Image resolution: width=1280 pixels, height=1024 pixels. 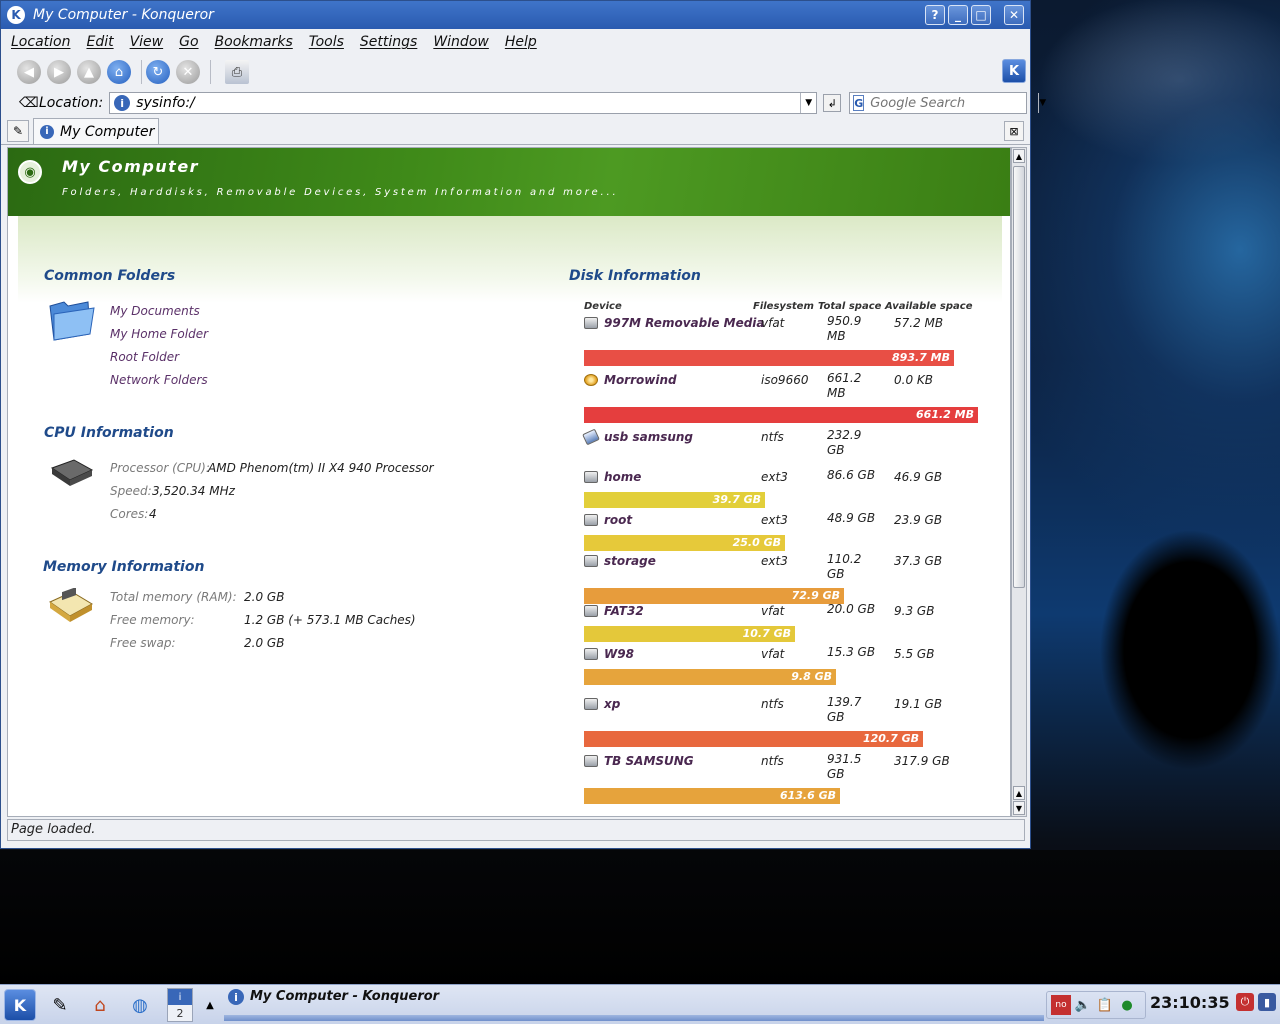 I want to click on help-button: ?, so click(x=935, y=15).